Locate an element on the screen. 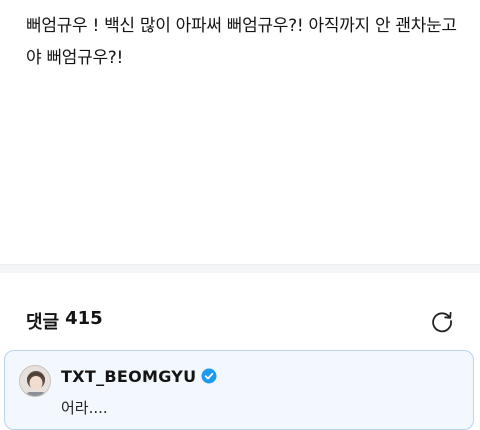  section-divider is located at coordinates (240, 268).